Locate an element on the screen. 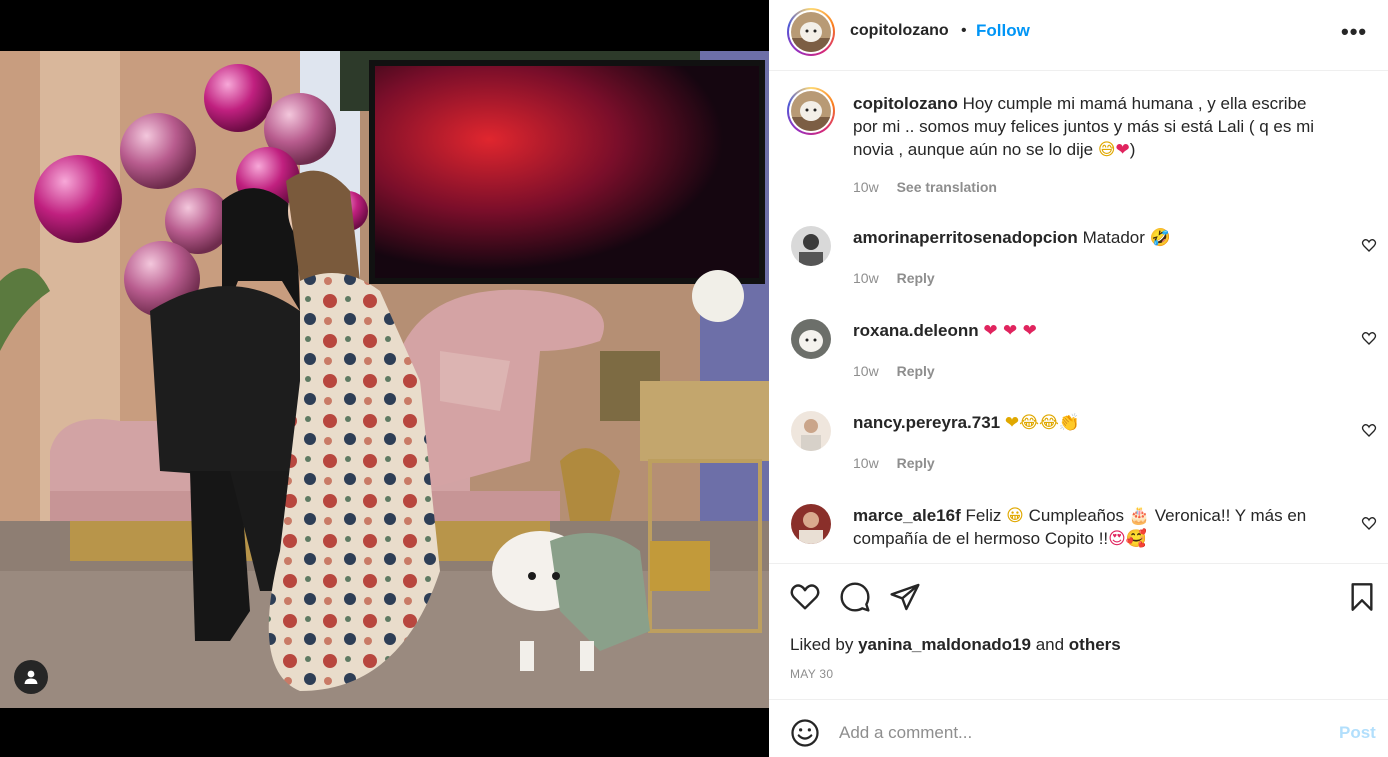  add-comment-bar: Post is located at coordinates (1078, 728).